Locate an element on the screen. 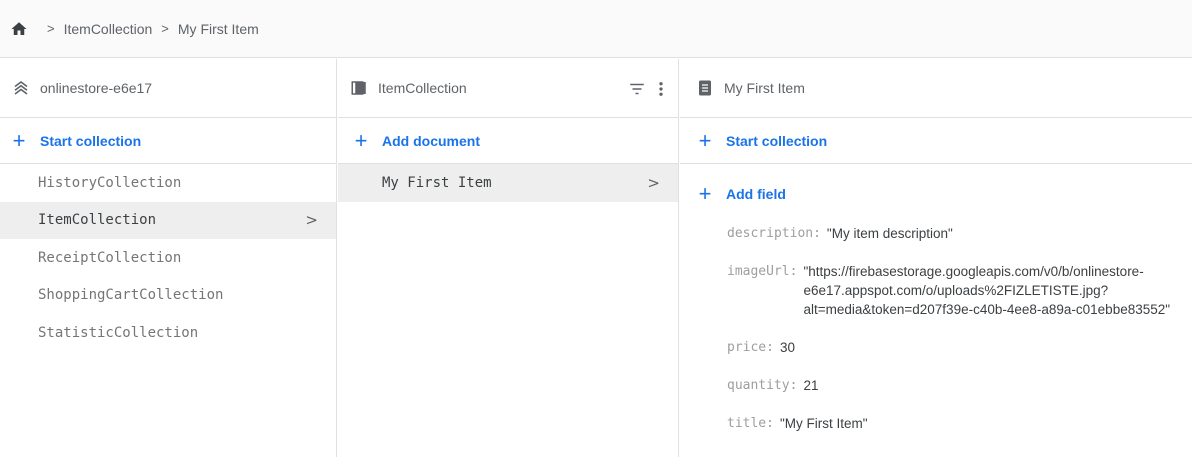 The width and height of the screenshot is (1192, 457). field-key: quantity: is located at coordinates (762, 385).